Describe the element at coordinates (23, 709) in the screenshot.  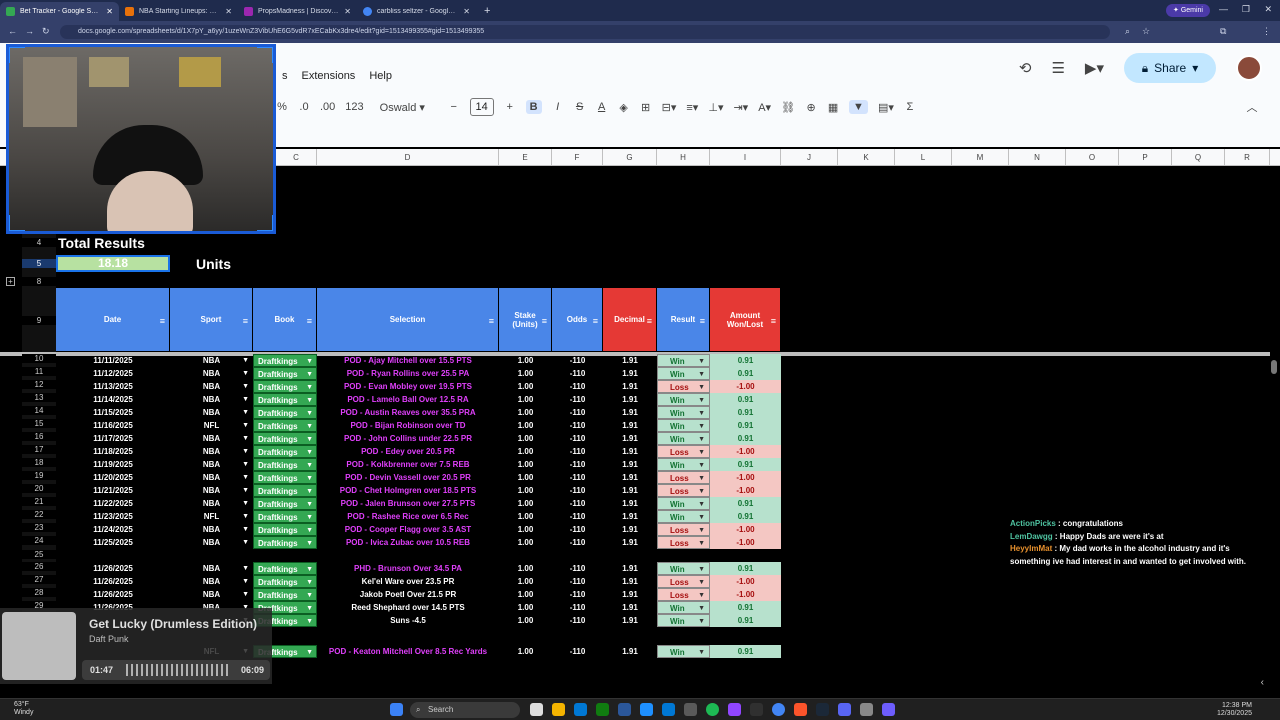
I see `weather-widget: 63°F Windy` at that location.